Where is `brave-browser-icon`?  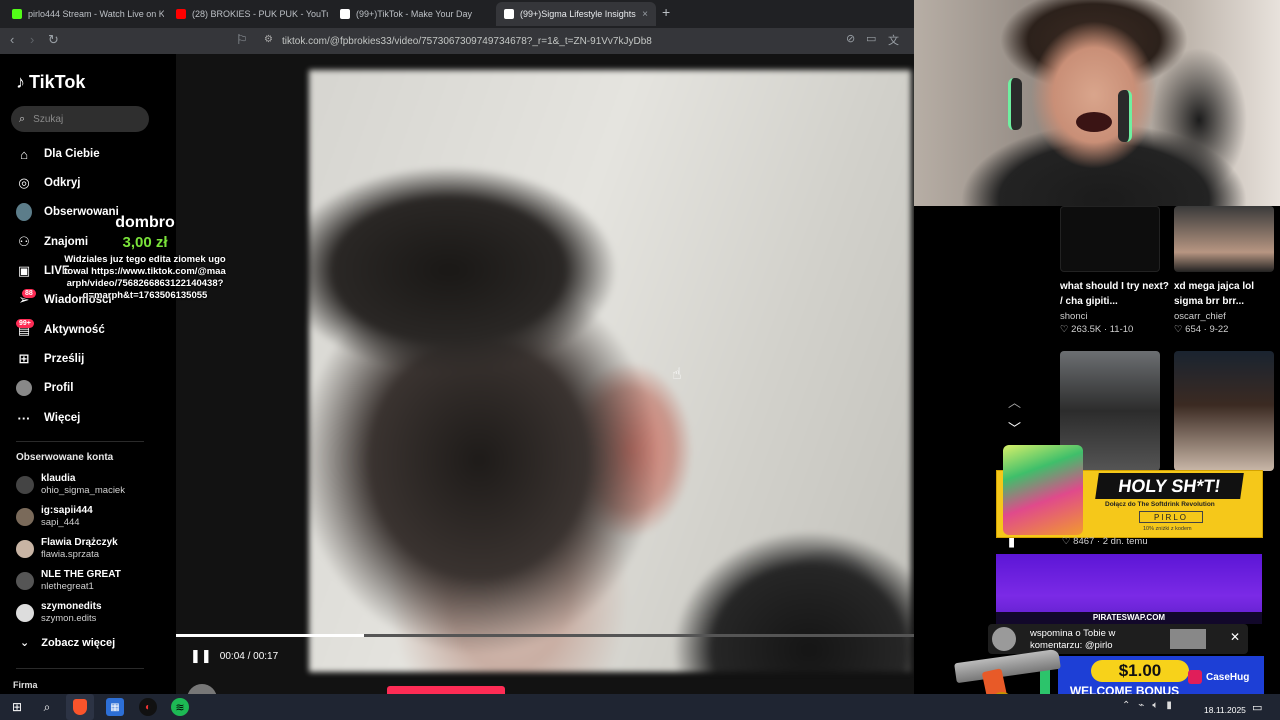
brave-browser-icon is located at coordinates (80, 707).